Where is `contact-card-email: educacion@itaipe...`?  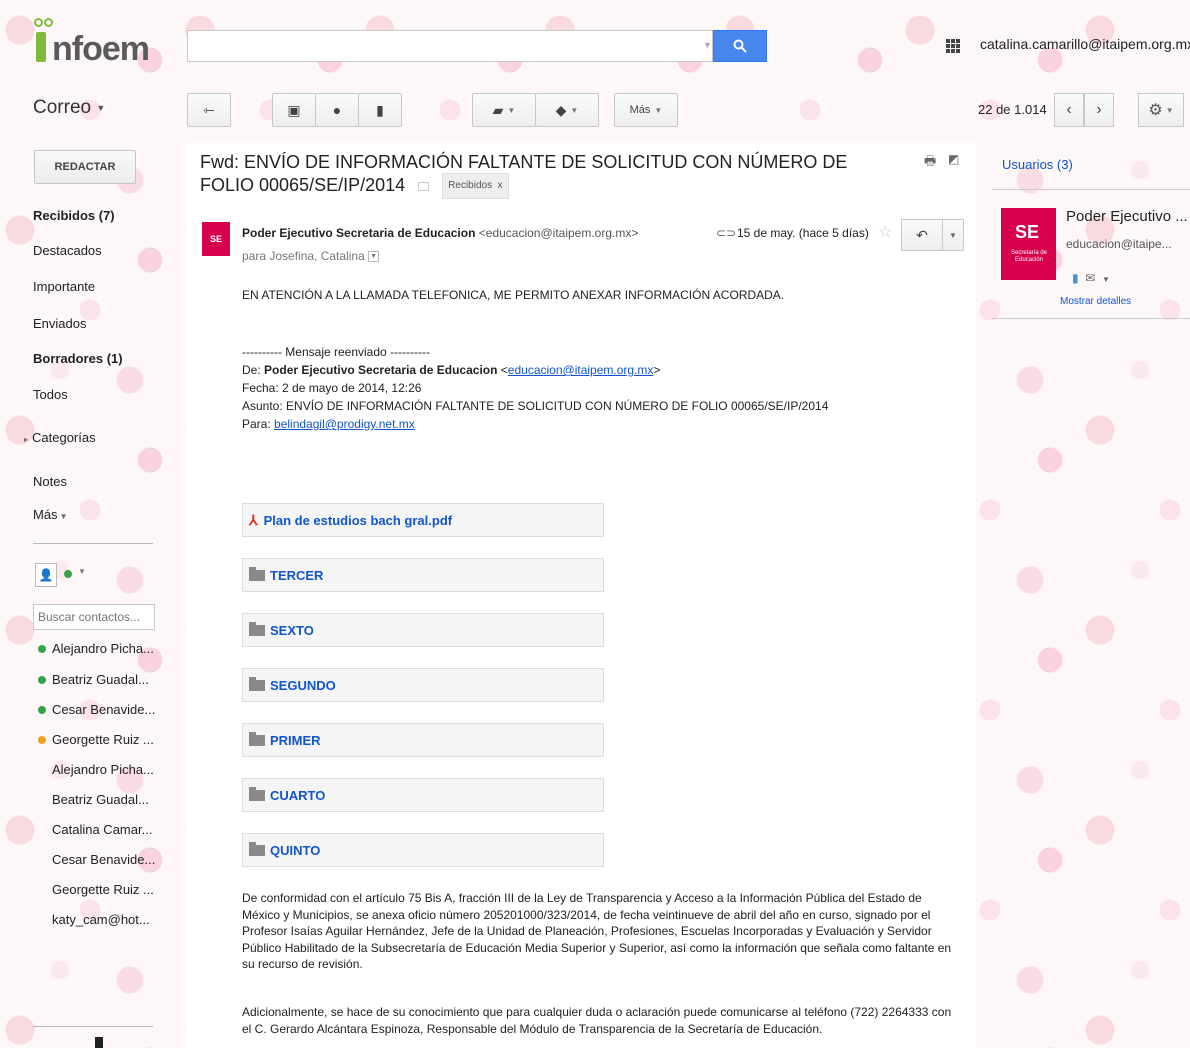
contact-card-email: educacion@itaipe... is located at coordinates (1119, 244).